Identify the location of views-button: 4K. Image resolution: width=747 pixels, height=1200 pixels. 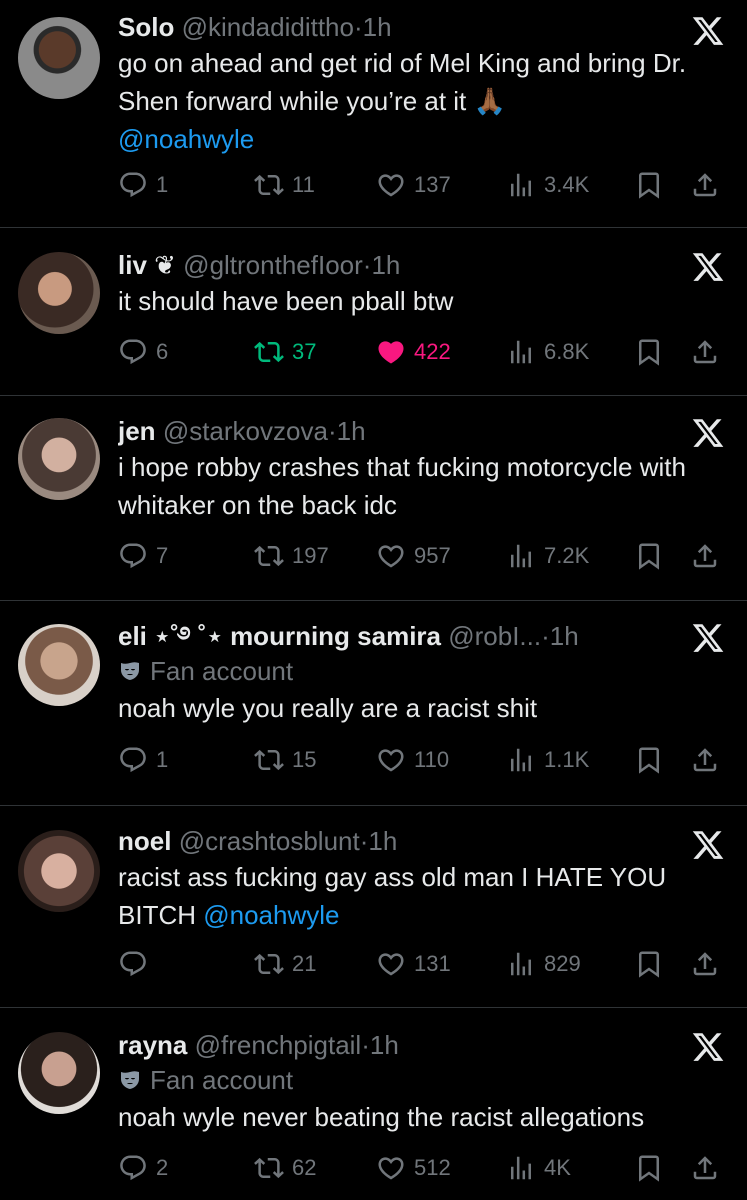
(538, 1168).